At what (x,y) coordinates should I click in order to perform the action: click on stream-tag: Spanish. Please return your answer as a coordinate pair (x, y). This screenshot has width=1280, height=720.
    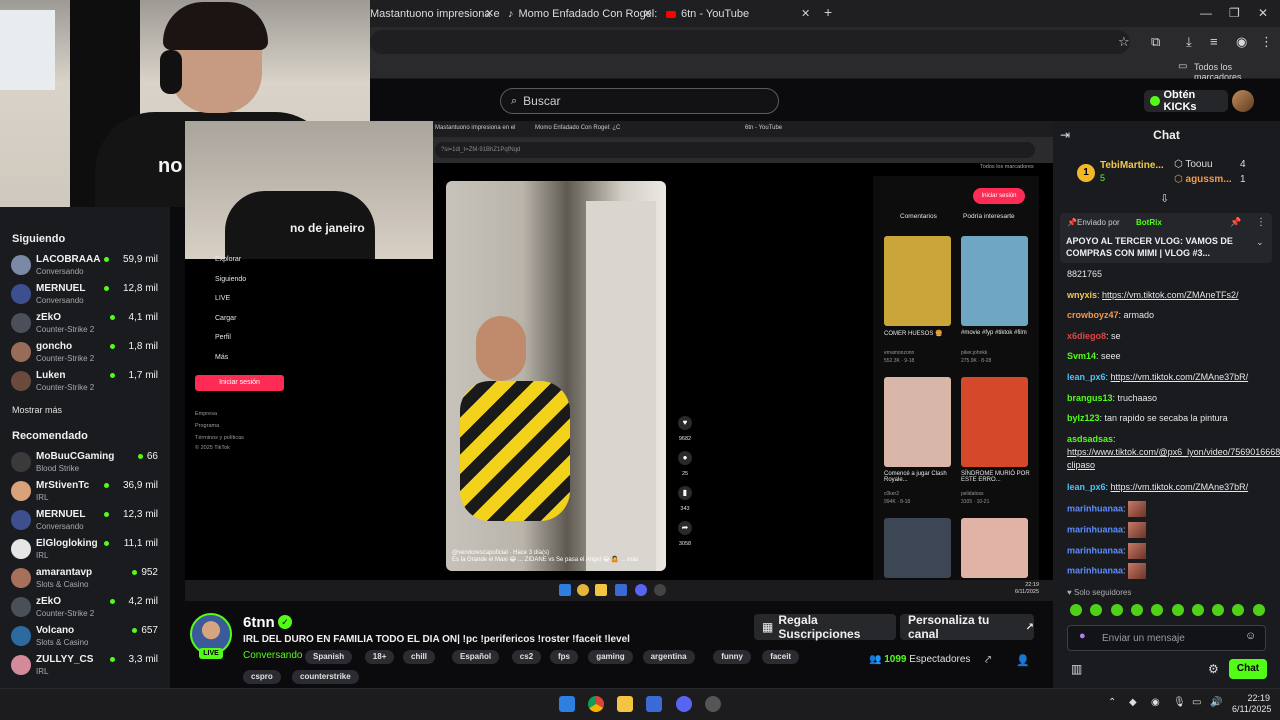
    Looking at the image, I should click on (329, 657).